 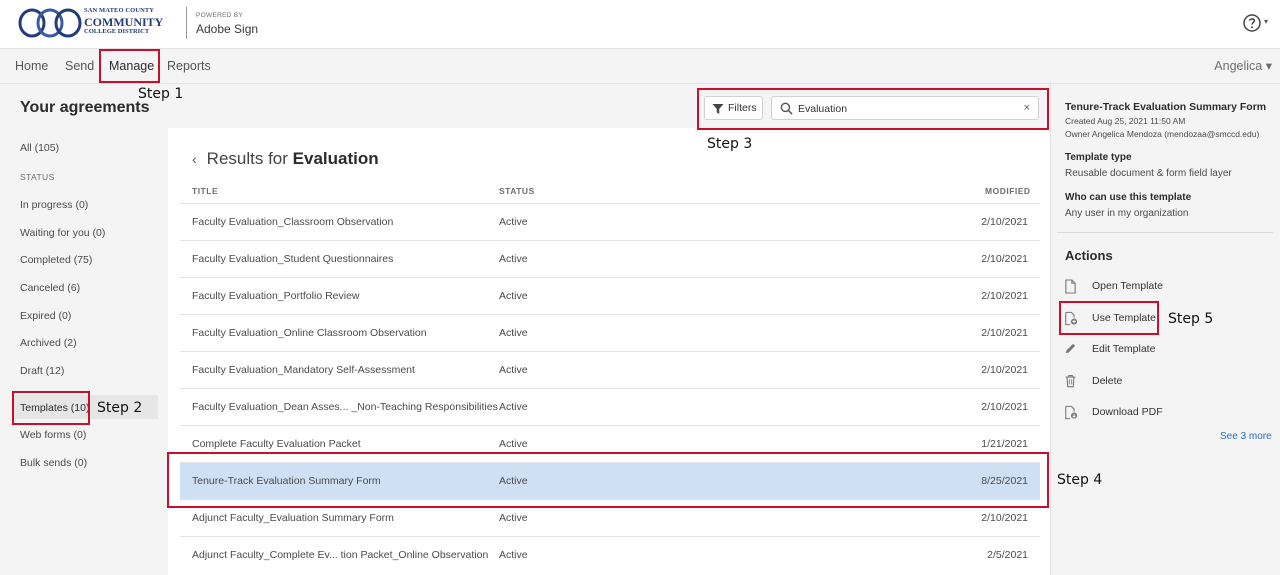 What do you see at coordinates (1124, 349) in the screenshot?
I see `edit-template-label: Edit Template` at bounding box center [1124, 349].